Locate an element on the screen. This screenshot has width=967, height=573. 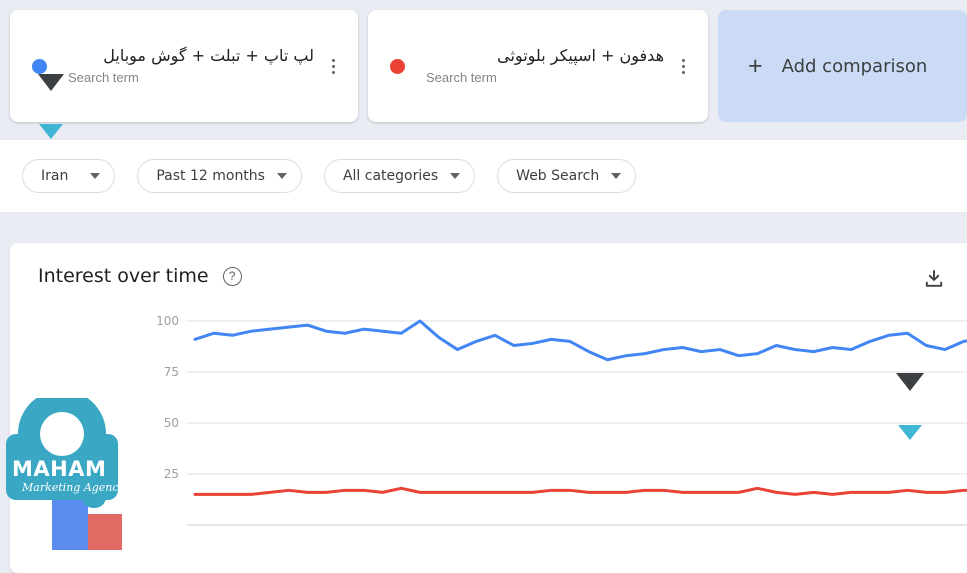
filter-time-range-label: Past 12 months is located at coordinates (210, 176).